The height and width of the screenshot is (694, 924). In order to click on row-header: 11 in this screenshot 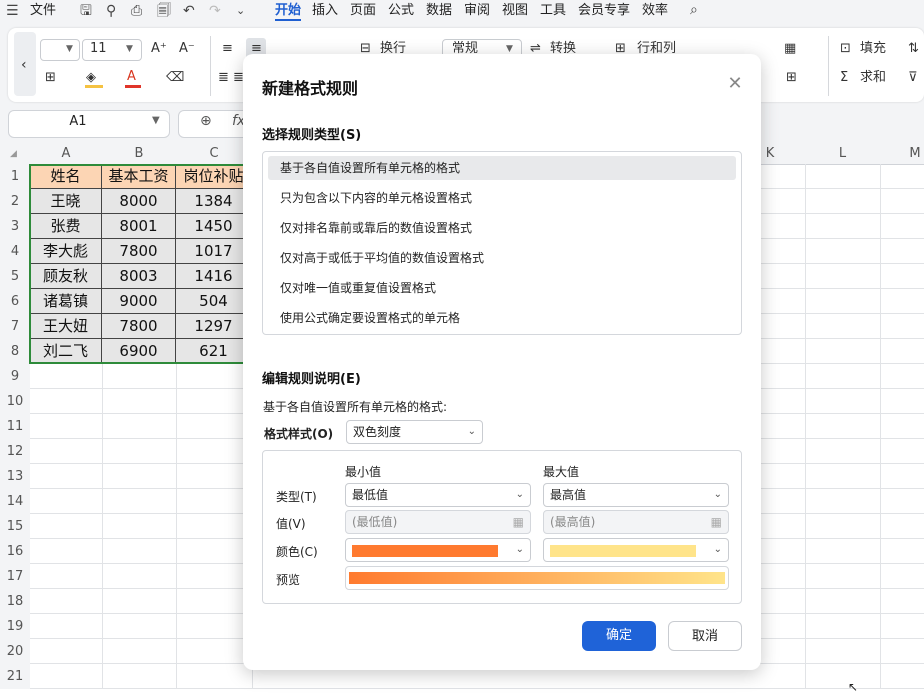, I will do `click(15, 426)`.